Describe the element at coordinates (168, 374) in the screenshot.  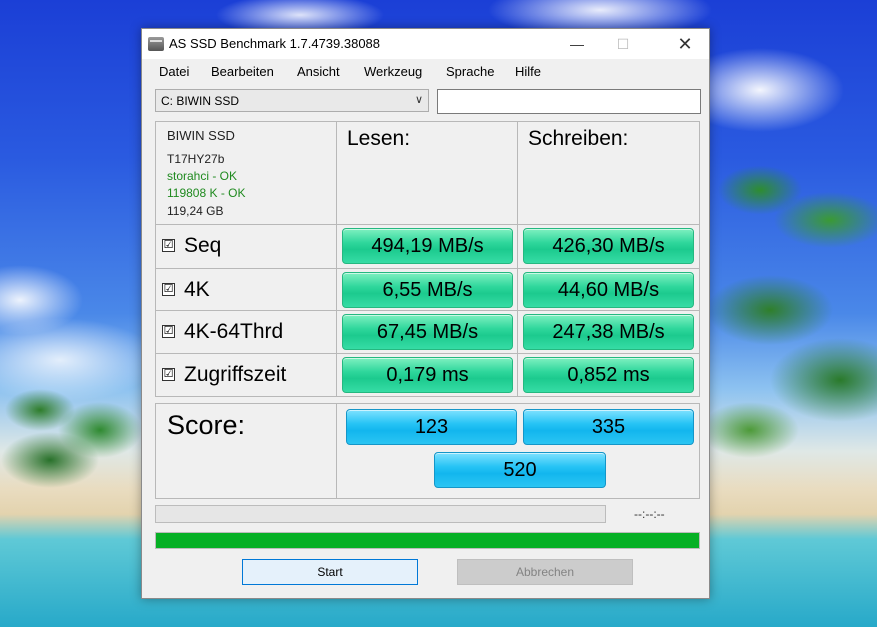
I see `access-time-checkbox: ☑` at that location.